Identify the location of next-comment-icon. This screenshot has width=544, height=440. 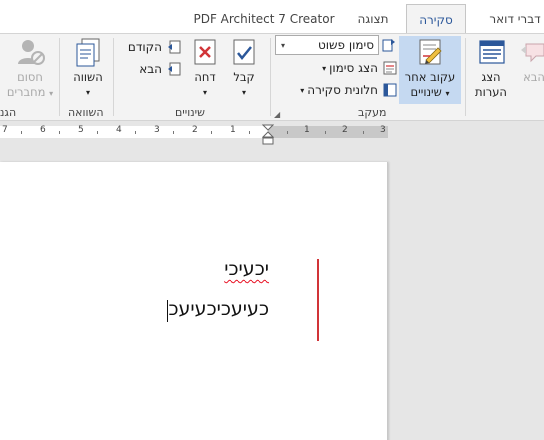
(532, 53).